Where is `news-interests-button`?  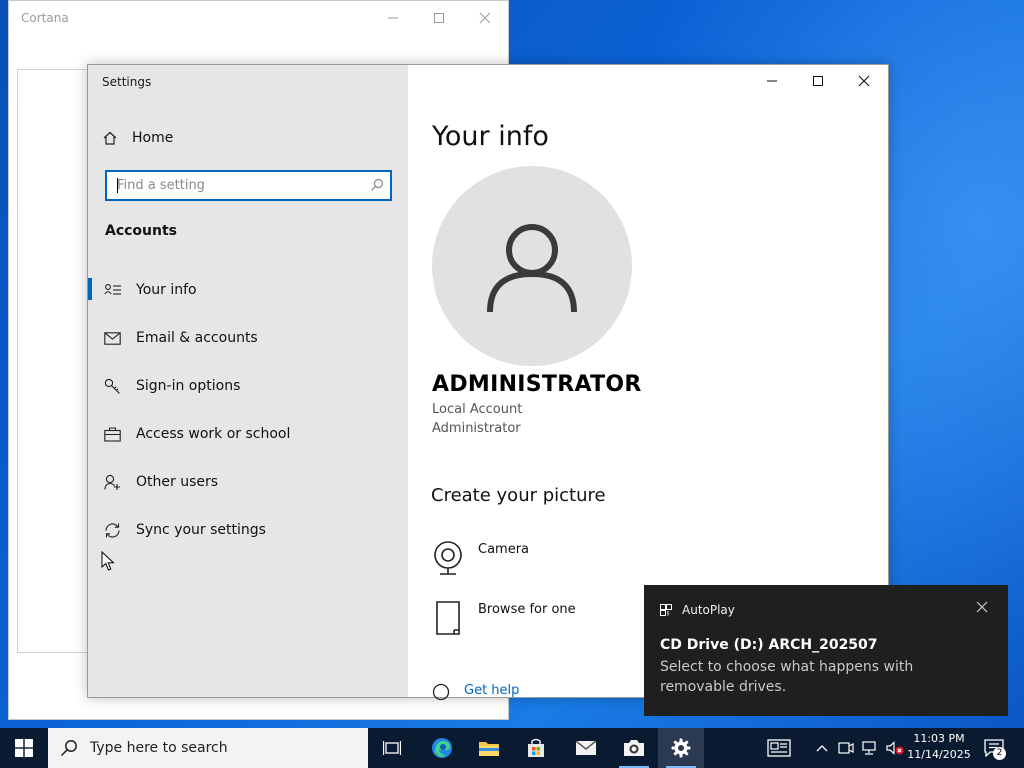 news-interests-button is located at coordinates (779, 748).